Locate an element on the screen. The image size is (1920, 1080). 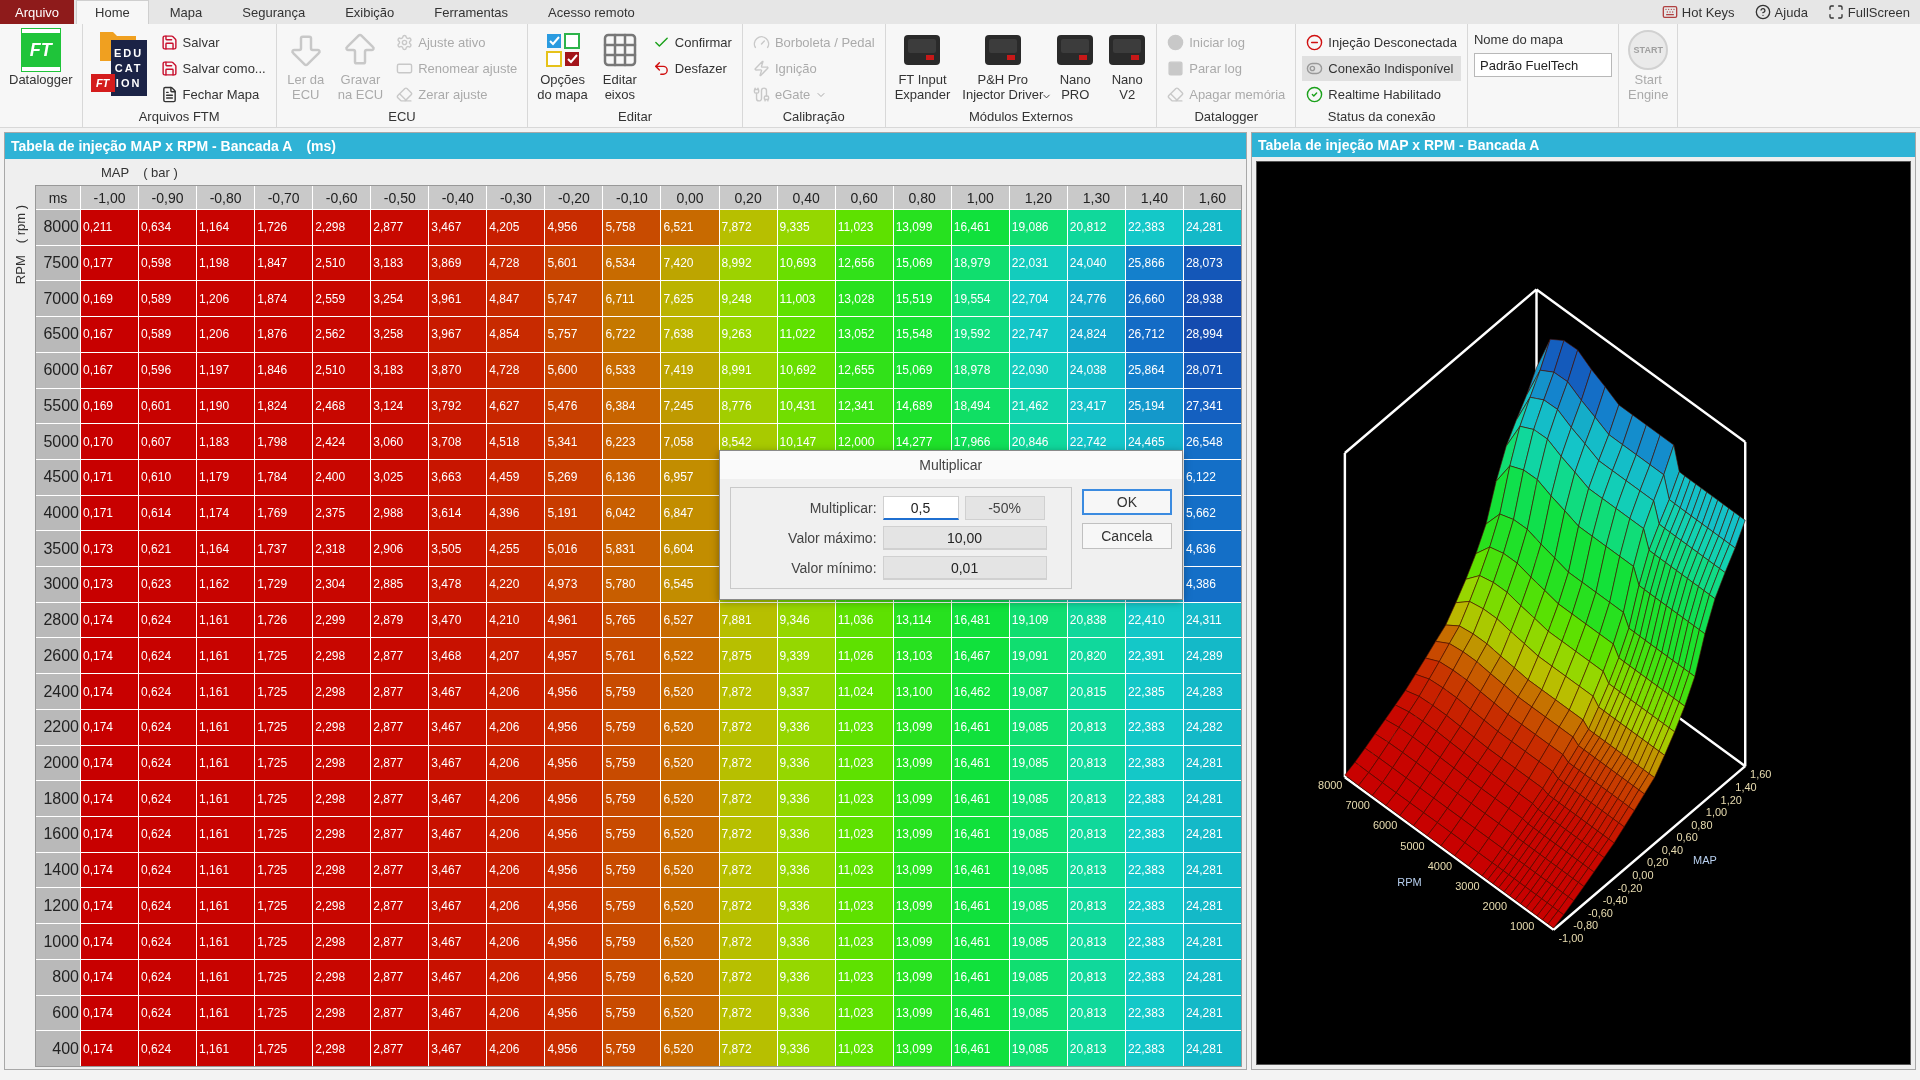
table-cell: 26,548 is located at coordinates (1212, 441).